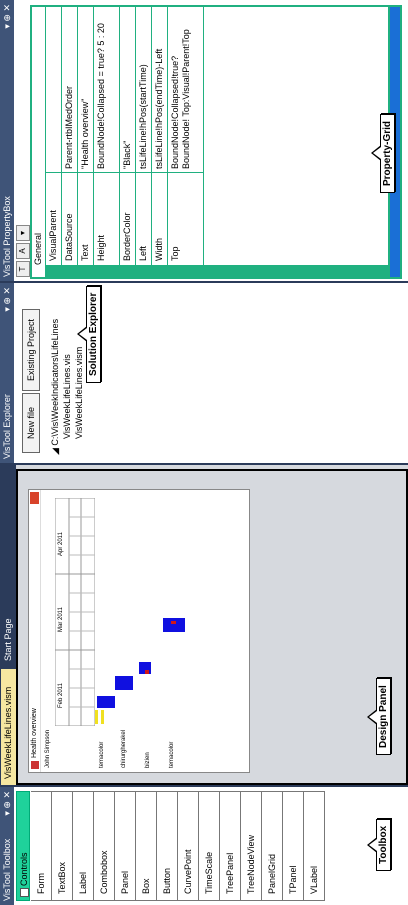 The image size is (408, 905). I want to click on property-row: Width tsLifeLine!hPos(endTime)-Left, so click(159, 136).